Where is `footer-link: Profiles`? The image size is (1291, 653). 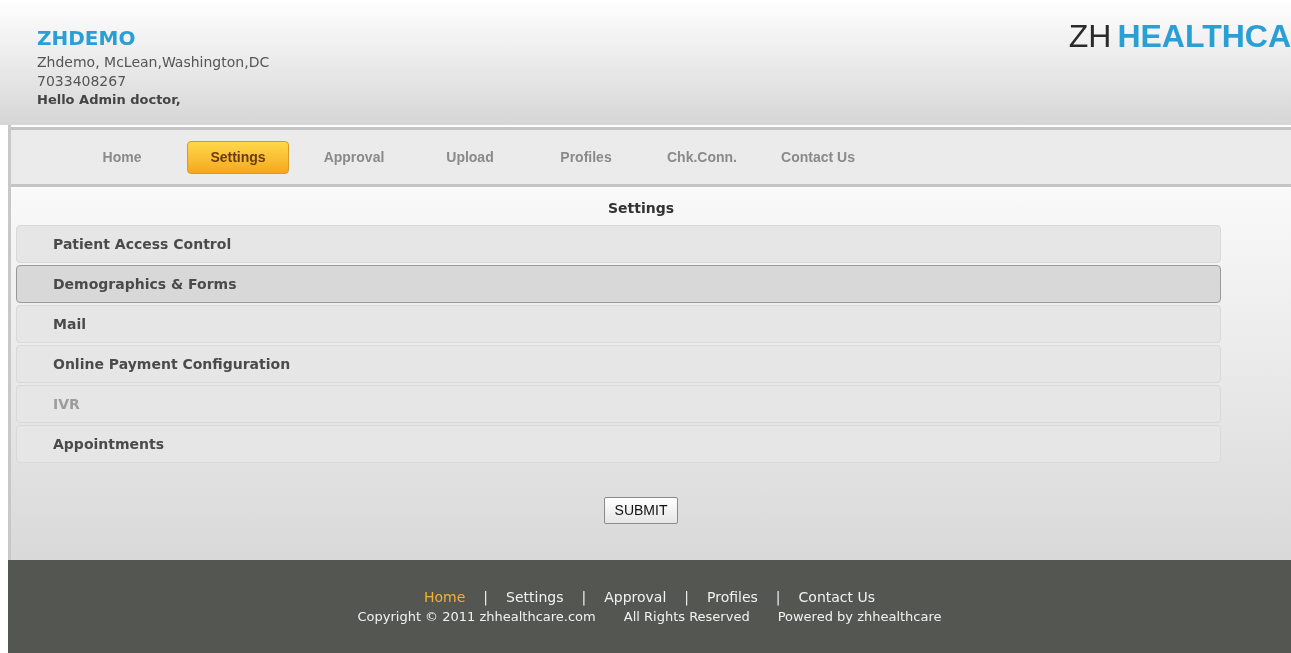 footer-link: Profiles is located at coordinates (732, 597).